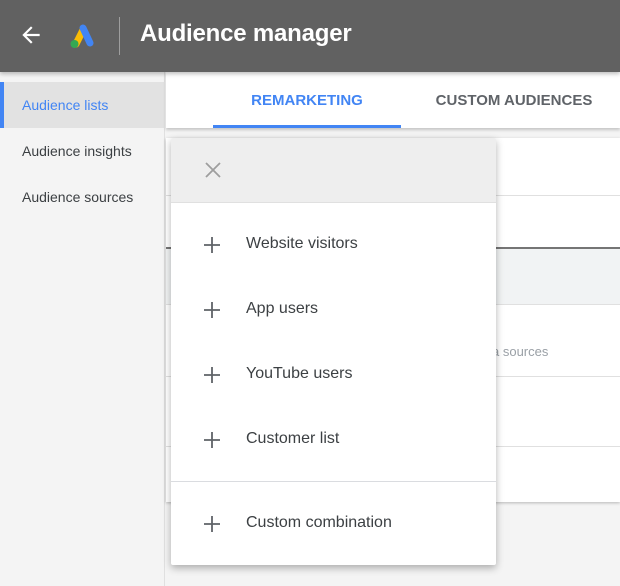 Image resolution: width=620 pixels, height=586 pixels. What do you see at coordinates (319, 522) in the screenshot?
I see `menu-item-label: Custom combination` at bounding box center [319, 522].